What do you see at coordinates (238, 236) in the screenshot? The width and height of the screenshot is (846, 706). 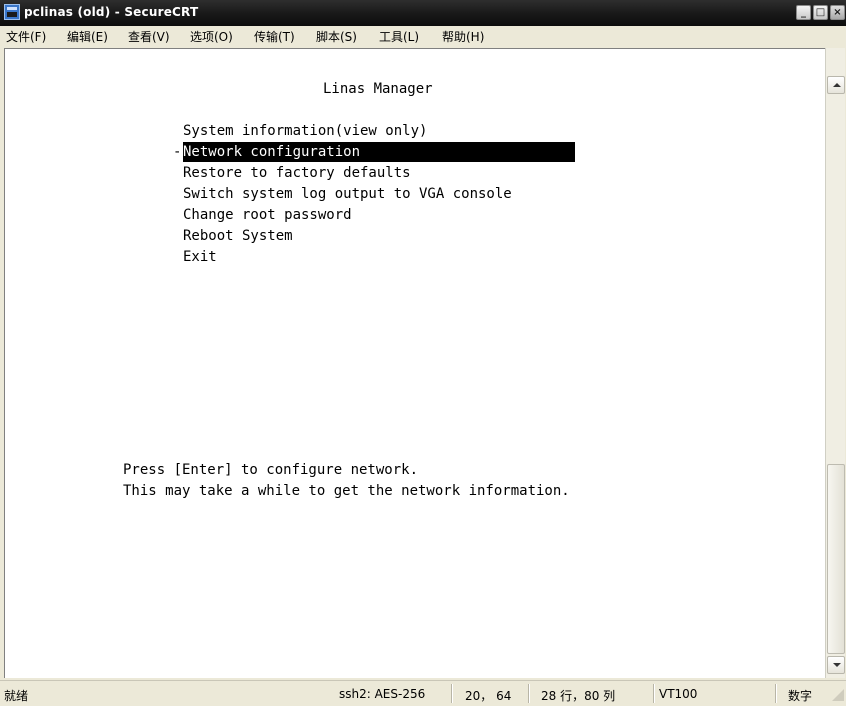 I see `menu-option-reboot: Reboot System` at bounding box center [238, 236].